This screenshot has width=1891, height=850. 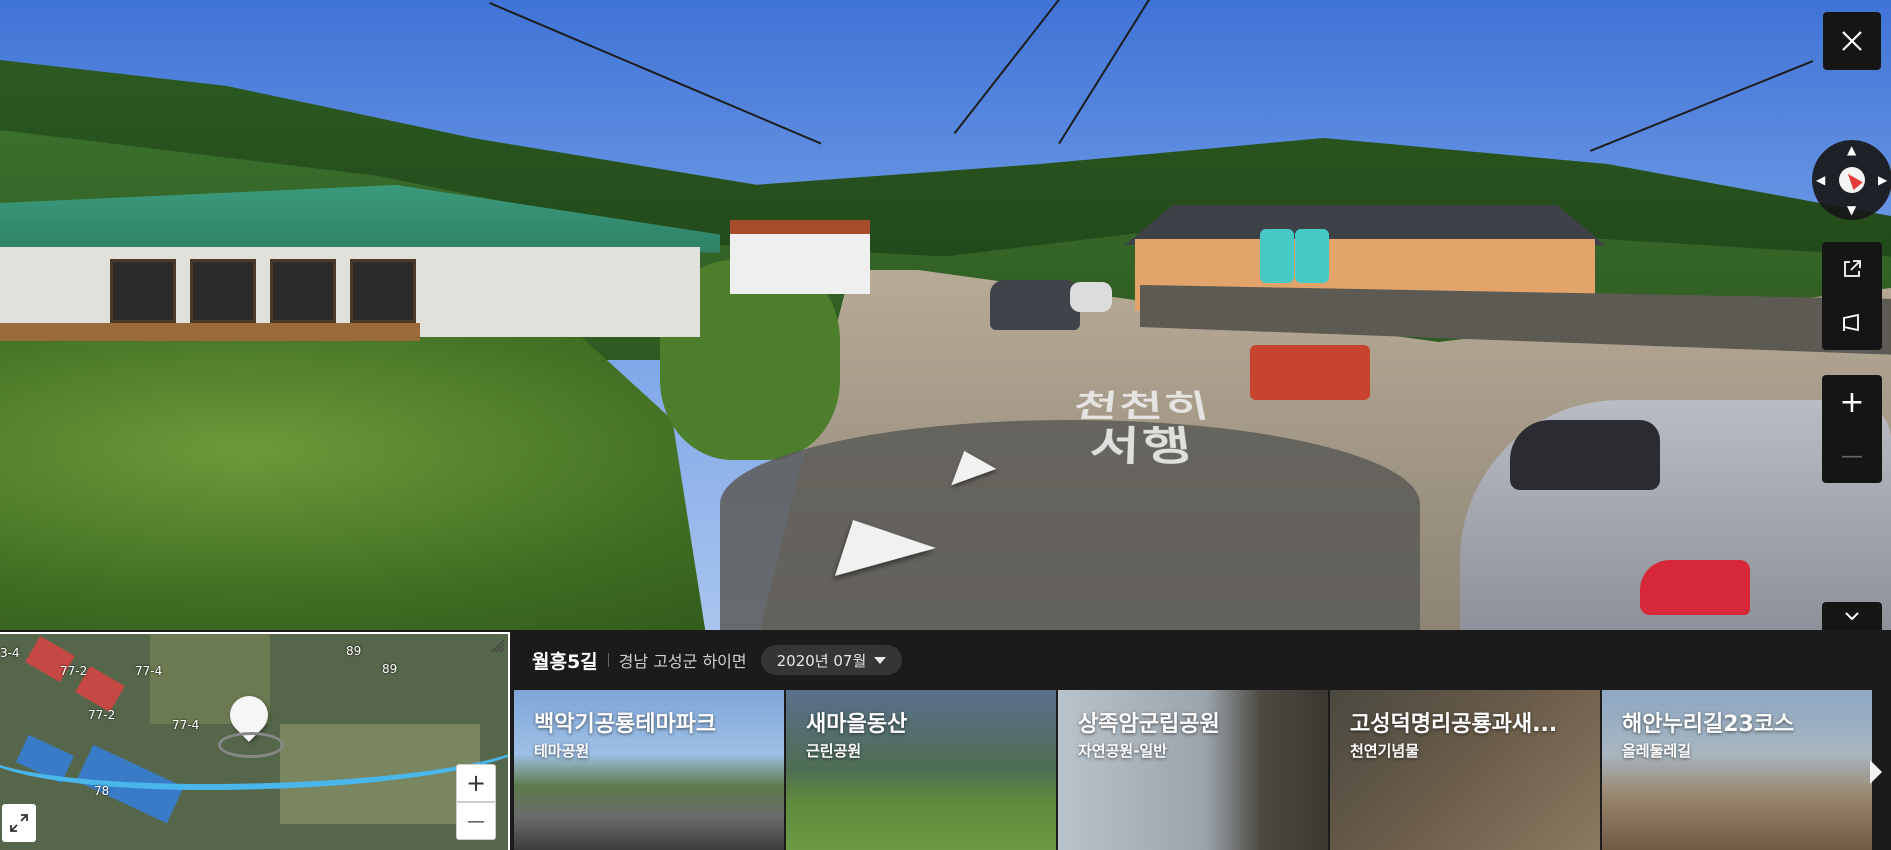 I want to click on zoom-out-button: —, so click(x=1852, y=456).